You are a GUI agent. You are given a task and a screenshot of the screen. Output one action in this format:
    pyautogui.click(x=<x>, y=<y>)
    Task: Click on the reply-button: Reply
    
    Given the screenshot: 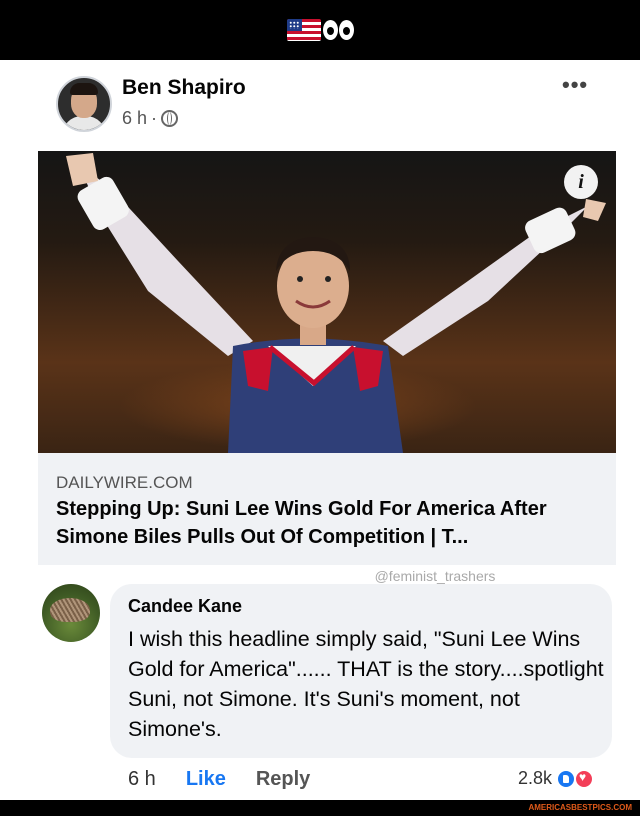 What is the action you would take?
    pyautogui.click(x=283, y=779)
    